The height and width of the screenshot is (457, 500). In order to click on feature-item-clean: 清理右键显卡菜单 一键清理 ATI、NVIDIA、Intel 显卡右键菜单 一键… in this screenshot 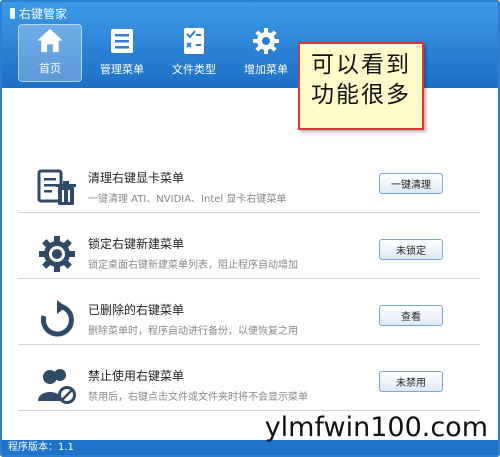, I will do `click(249, 180)`.